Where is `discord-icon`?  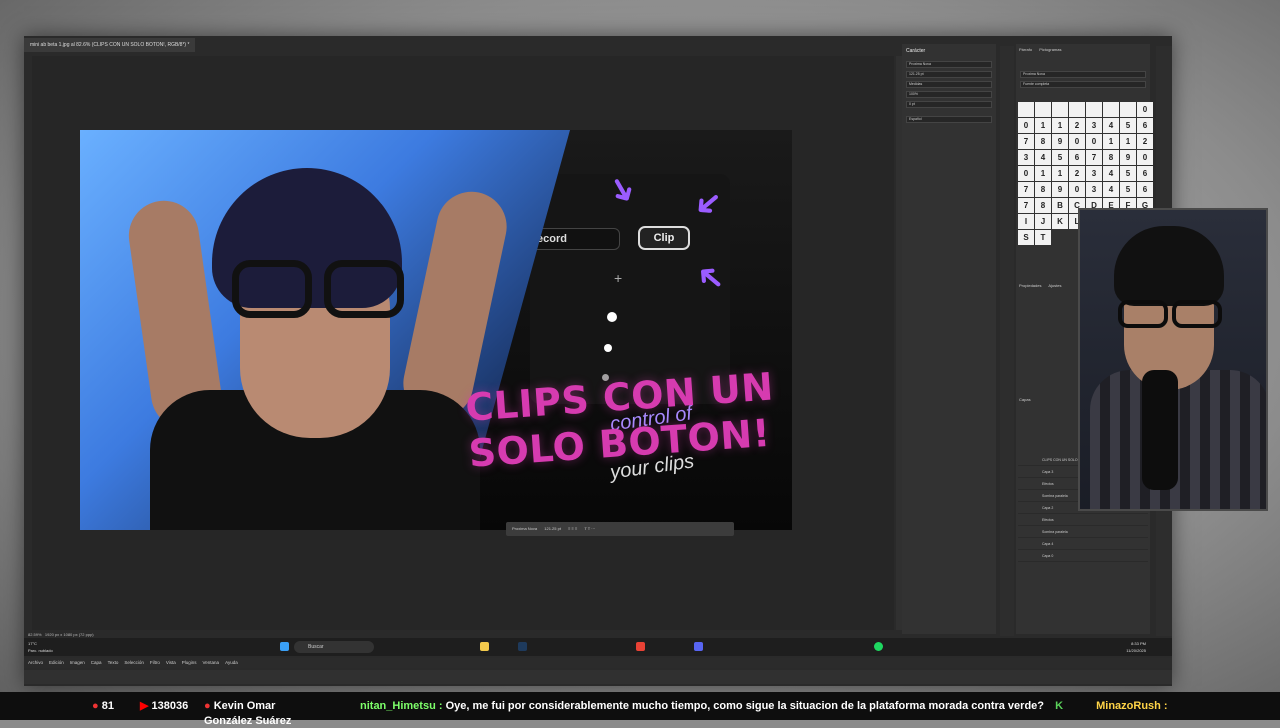 discord-icon is located at coordinates (698, 646).